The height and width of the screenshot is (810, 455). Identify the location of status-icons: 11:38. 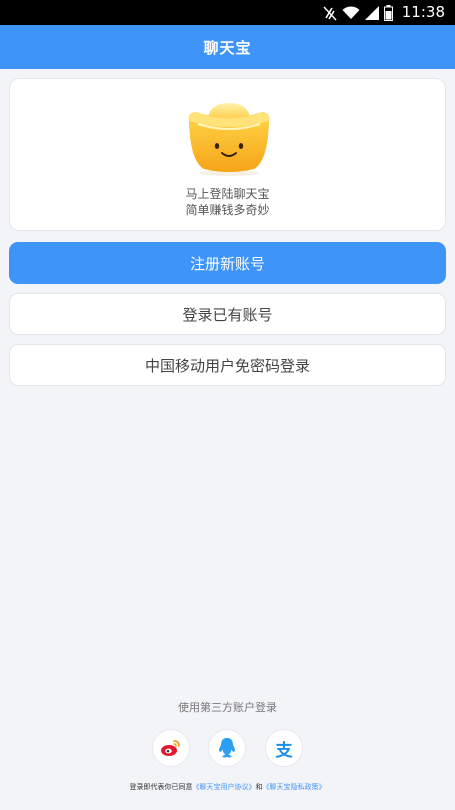
(384, 12).